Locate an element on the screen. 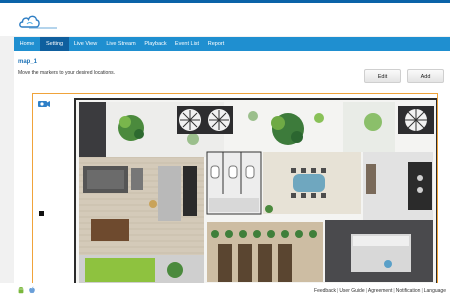 The height and width of the screenshot is (298, 450). nav-setting: Setting is located at coordinates (54, 44).